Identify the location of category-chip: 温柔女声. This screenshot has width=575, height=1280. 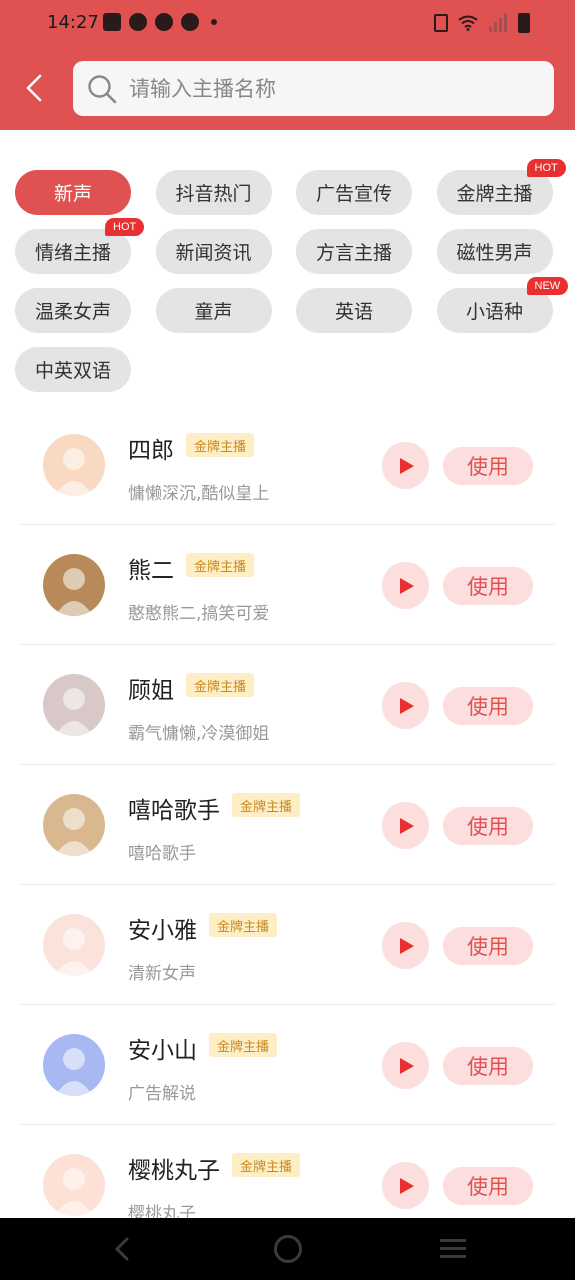
(73, 310).